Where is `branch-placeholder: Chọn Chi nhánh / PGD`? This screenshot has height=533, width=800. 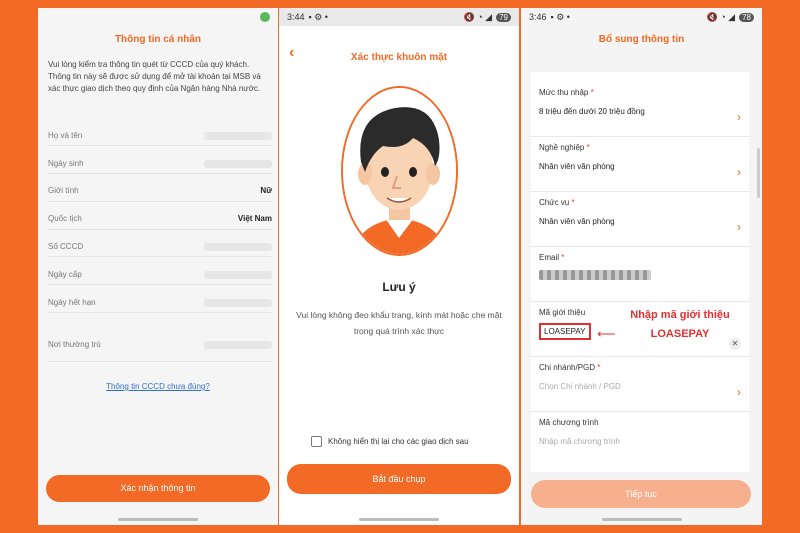 branch-placeholder: Chọn Chi nhánh / PGD is located at coordinates (580, 386).